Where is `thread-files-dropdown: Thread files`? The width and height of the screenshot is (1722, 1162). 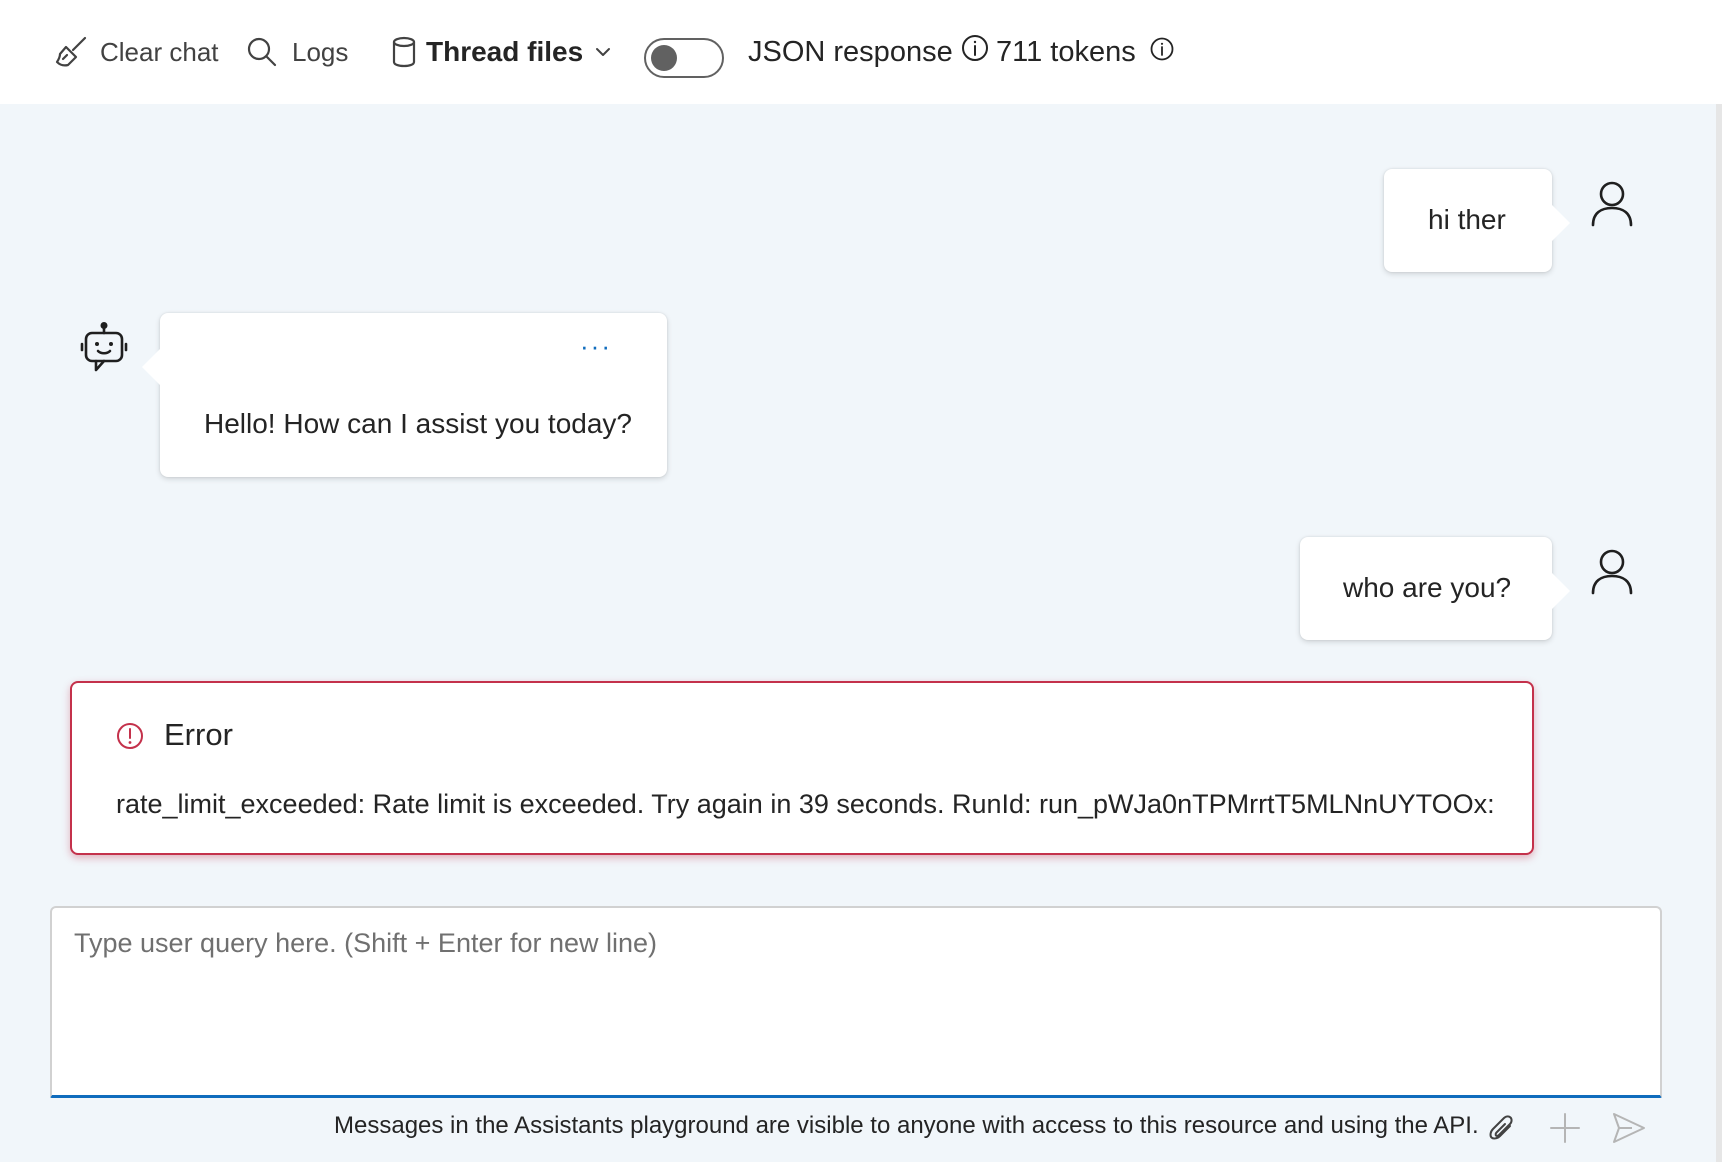
thread-files-dropdown: Thread files is located at coordinates (501, 52).